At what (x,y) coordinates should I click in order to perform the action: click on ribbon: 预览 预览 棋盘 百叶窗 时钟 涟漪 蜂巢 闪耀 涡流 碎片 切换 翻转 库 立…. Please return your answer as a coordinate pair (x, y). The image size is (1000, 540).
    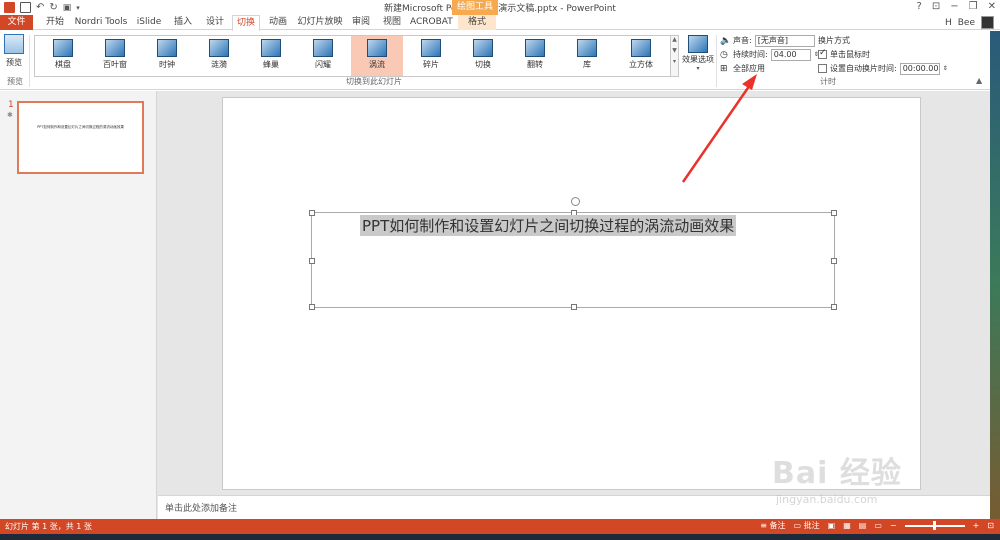
    Looking at the image, I should click on (500, 60).